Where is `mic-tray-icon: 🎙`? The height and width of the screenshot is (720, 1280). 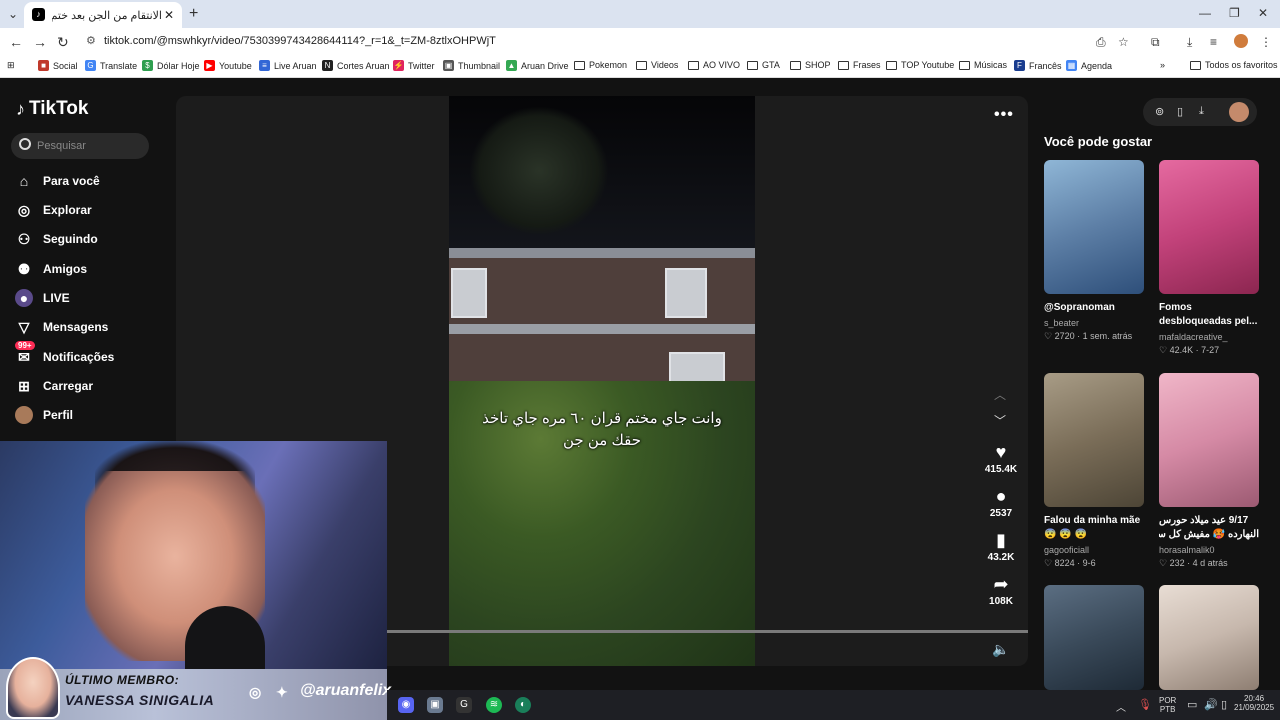
mic-tray-icon: 🎙 is located at coordinates (1145, 704).